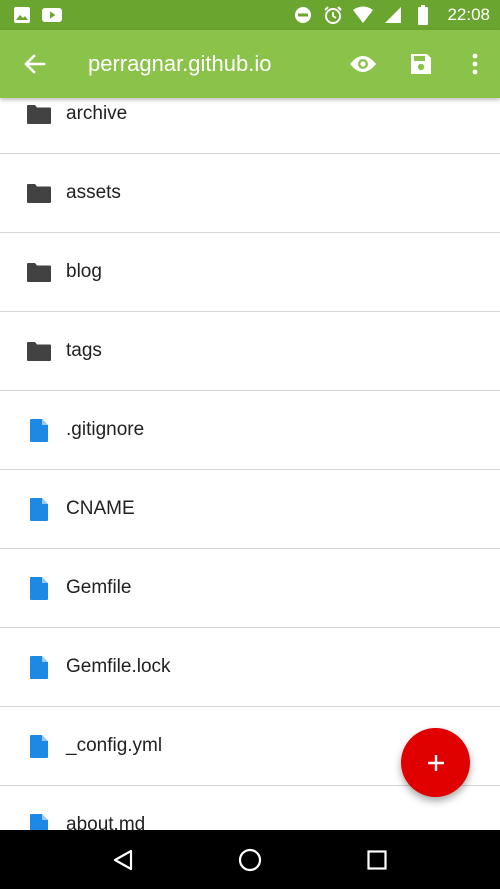 The image size is (500, 889). What do you see at coordinates (250, 193) in the screenshot?
I see `folder-row: assets` at bounding box center [250, 193].